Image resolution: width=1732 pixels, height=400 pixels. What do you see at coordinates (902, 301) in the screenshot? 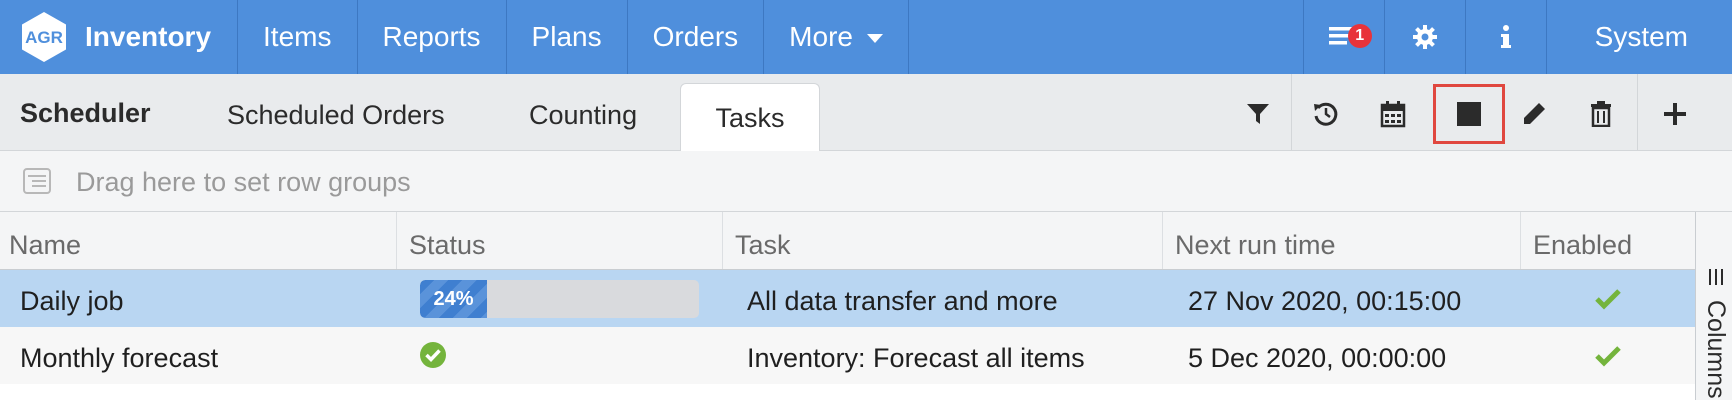
I see `cell-task: All data transfer and more` at bounding box center [902, 301].